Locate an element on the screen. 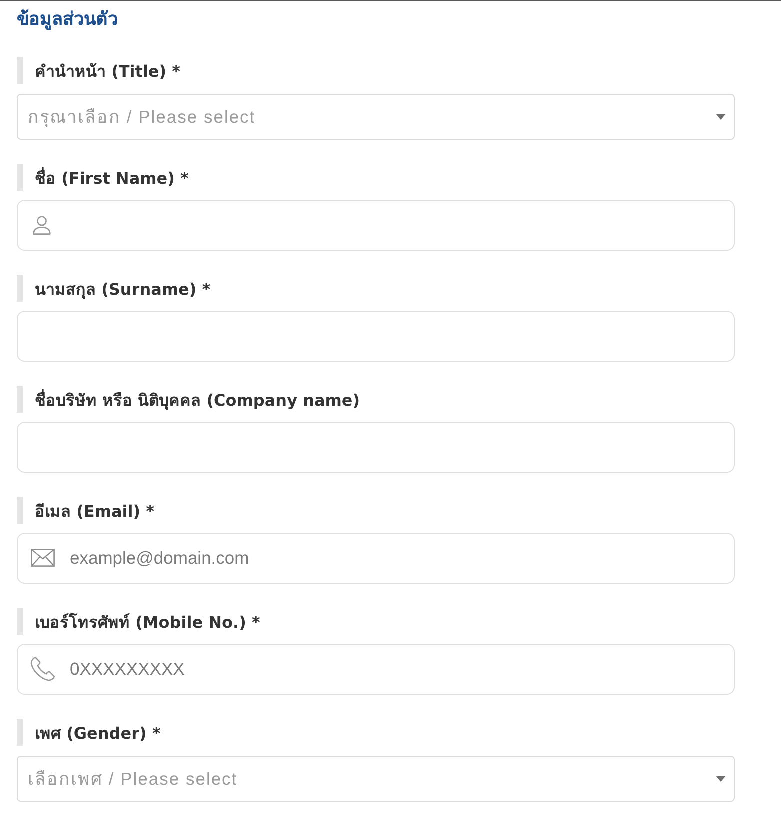 The width and height of the screenshot is (781, 819). phone-icon is located at coordinates (43, 669).